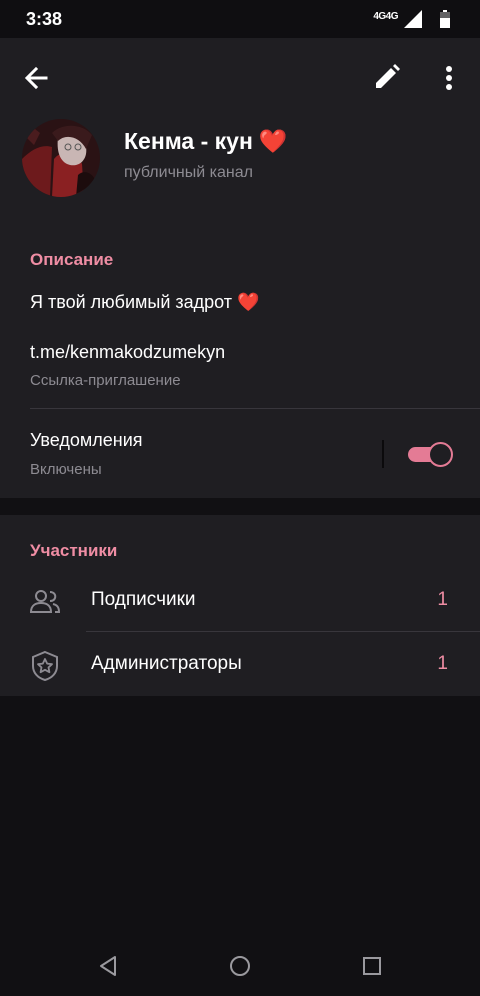 The height and width of the screenshot is (996, 480). I want to click on admins-count: 1, so click(442, 663).